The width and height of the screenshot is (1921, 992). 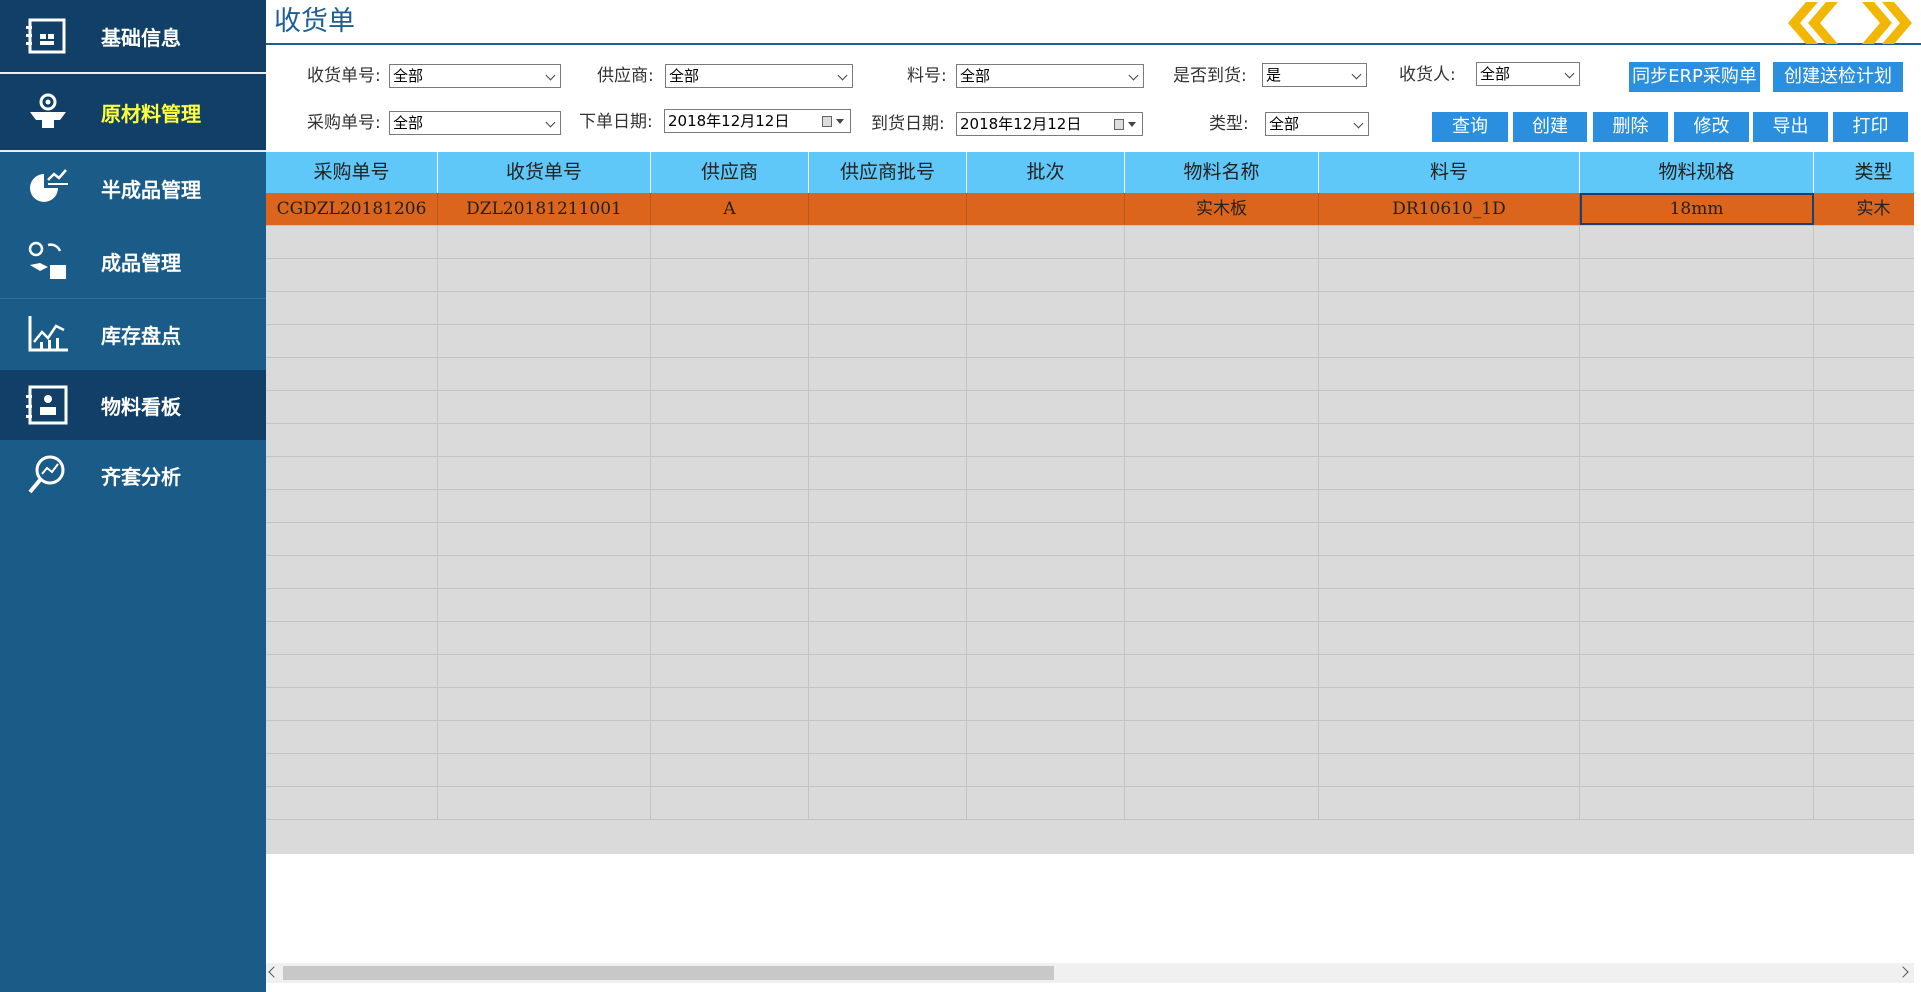 What do you see at coordinates (133, 36) in the screenshot?
I see `sidebar-item-basic-info: 基础信息` at bounding box center [133, 36].